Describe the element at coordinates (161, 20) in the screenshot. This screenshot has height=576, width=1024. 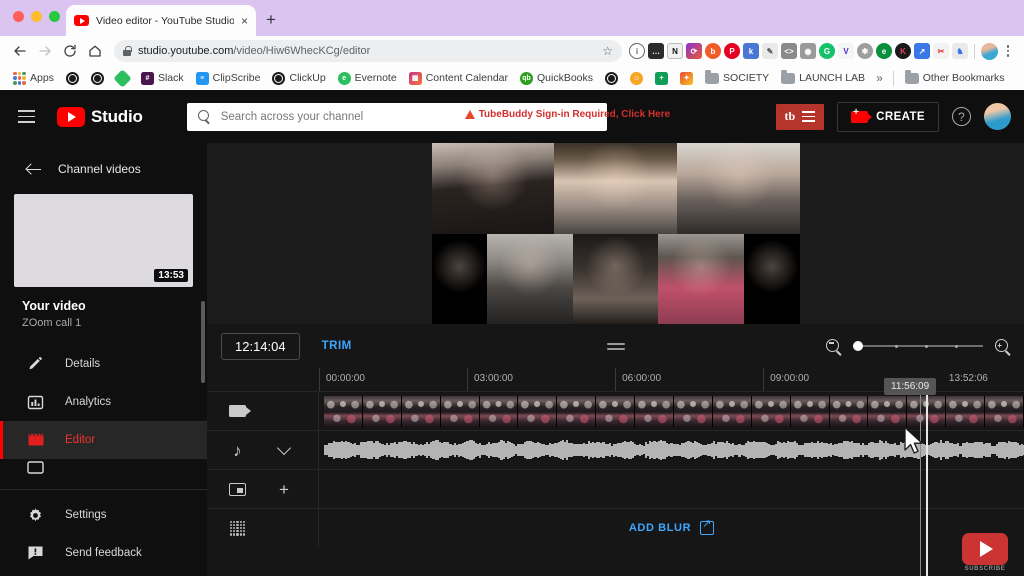
I see `browser-tab: Video editor - YouTube Studio ×` at that location.